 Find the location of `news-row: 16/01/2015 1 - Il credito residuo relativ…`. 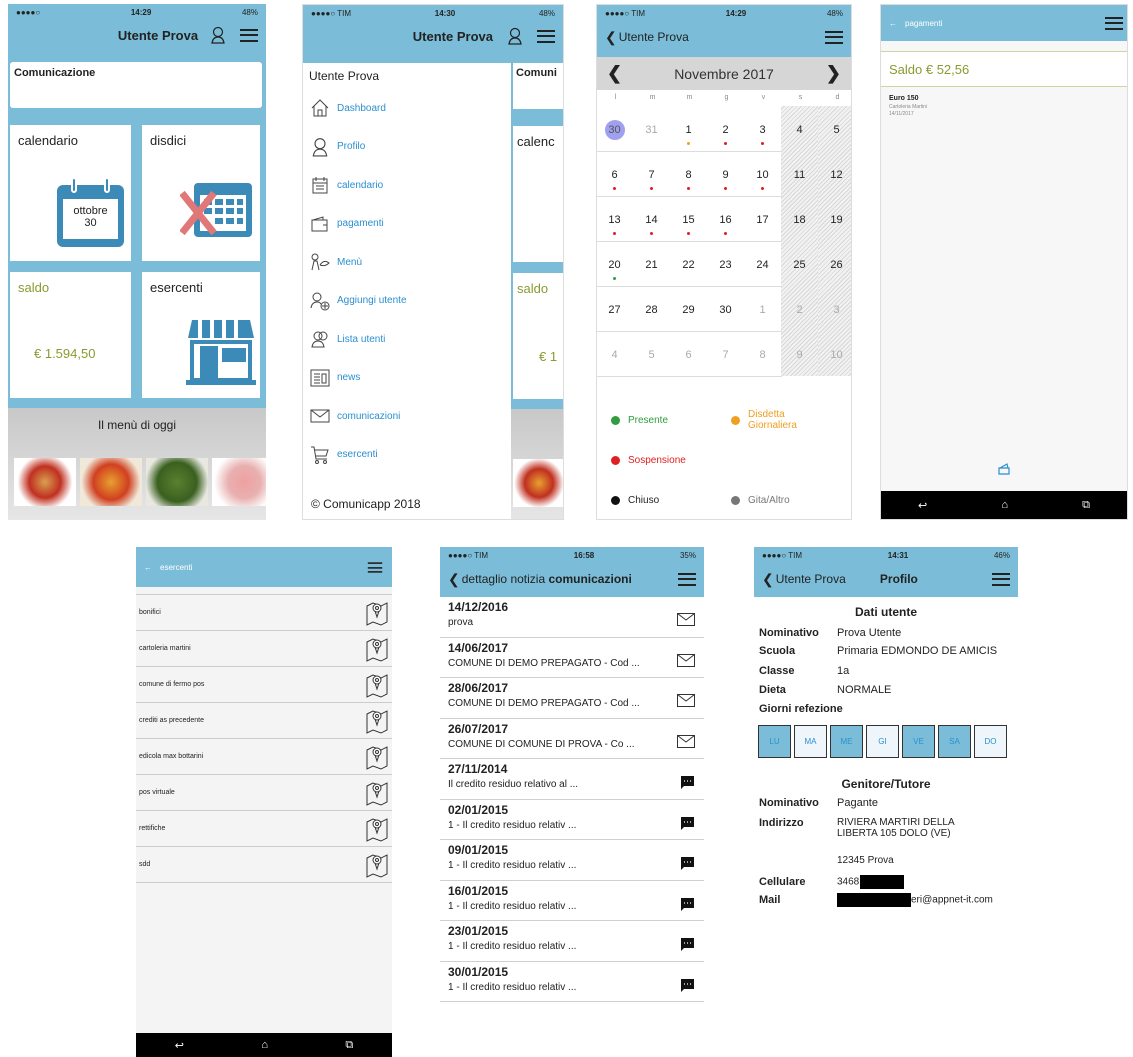

news-row: 16/01/2015 1 - Il credito residuo relativ… is located at coordinates (572, 901).